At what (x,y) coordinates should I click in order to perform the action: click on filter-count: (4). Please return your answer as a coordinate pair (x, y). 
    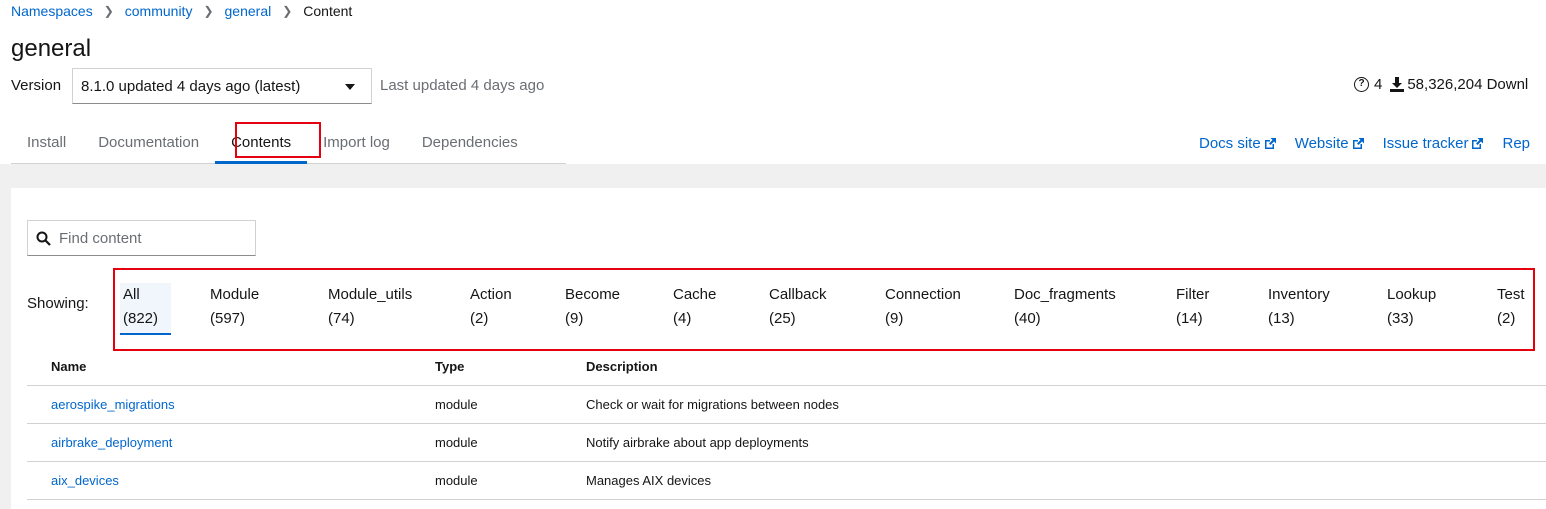
    Looking at the image, I should click on (682, 318).